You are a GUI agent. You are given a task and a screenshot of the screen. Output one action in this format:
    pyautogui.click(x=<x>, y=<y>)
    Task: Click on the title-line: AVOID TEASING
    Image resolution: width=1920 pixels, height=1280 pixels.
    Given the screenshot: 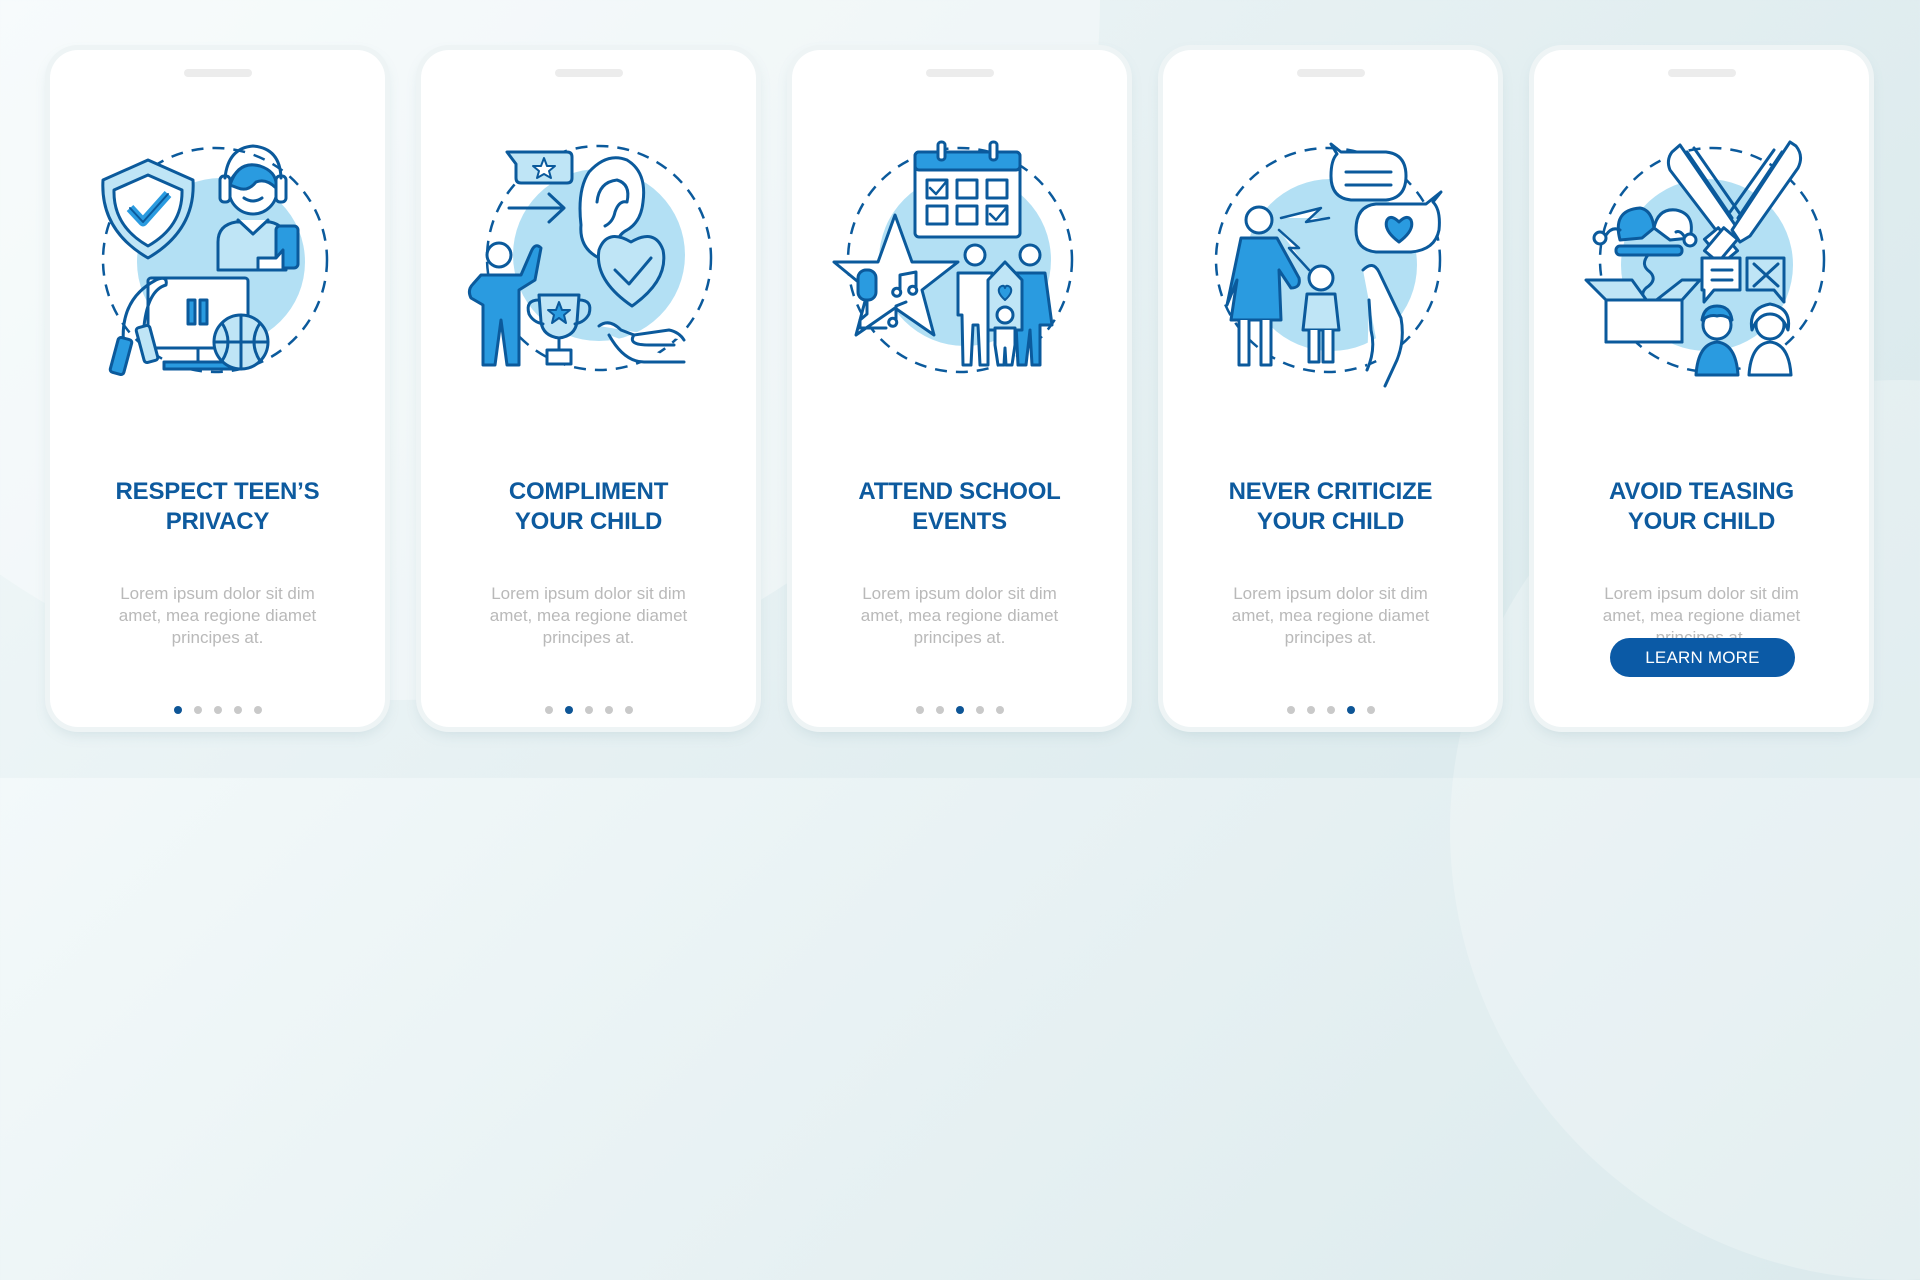 What is the action you would take?
    pyautogui.click(x=1701, y=491)
    